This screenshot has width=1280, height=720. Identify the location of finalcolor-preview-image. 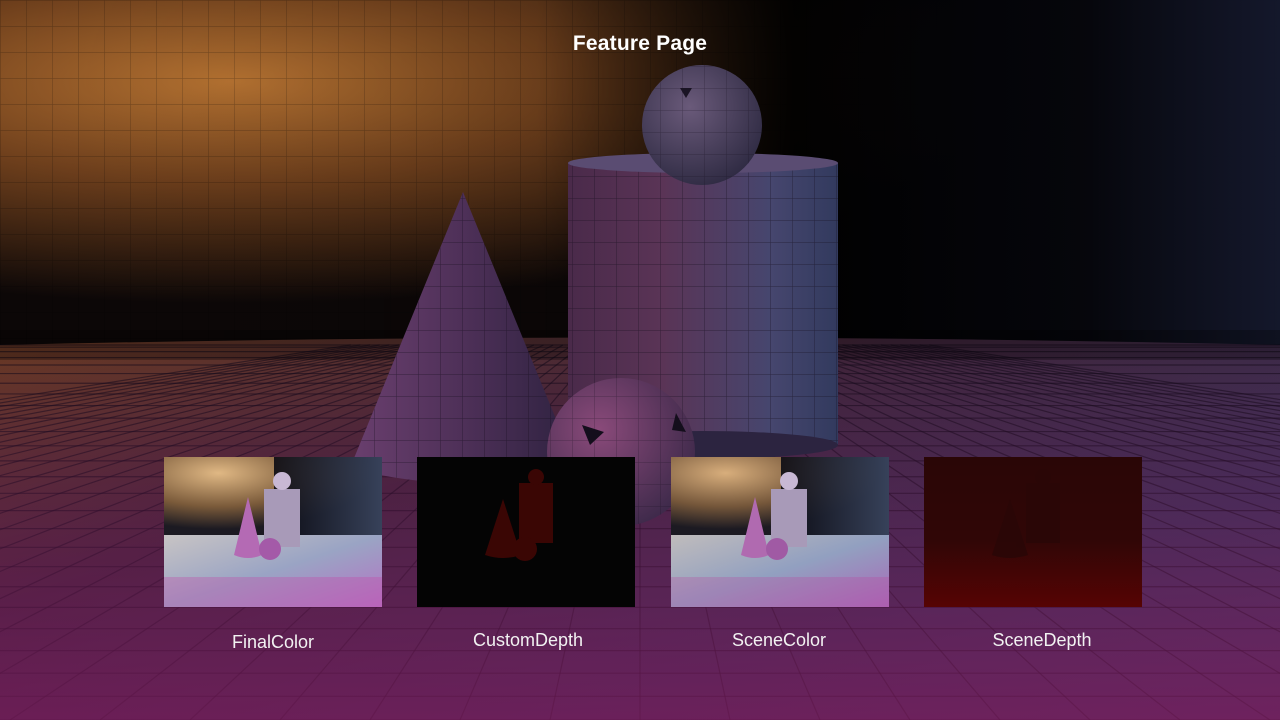
(273, 532).